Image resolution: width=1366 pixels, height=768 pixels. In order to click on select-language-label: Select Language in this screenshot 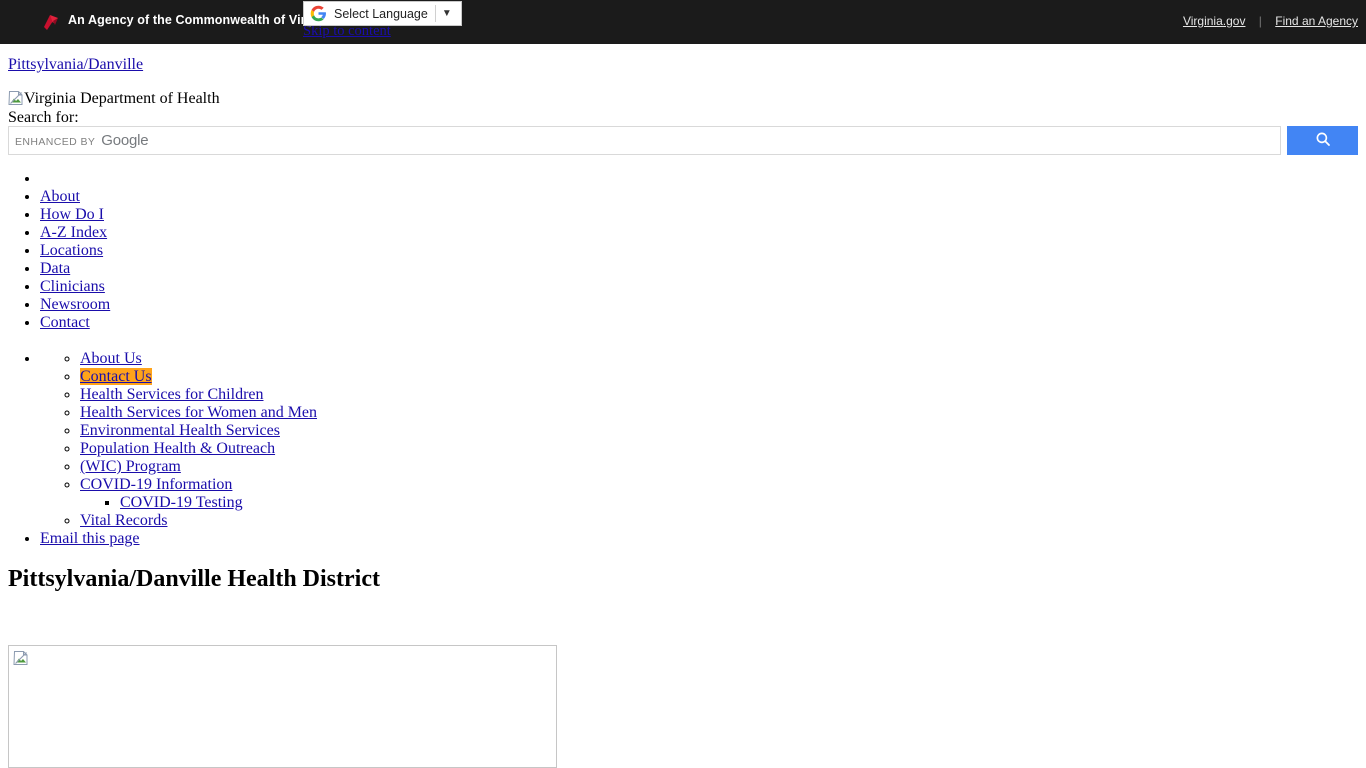, I will do `click(381, 13)`.